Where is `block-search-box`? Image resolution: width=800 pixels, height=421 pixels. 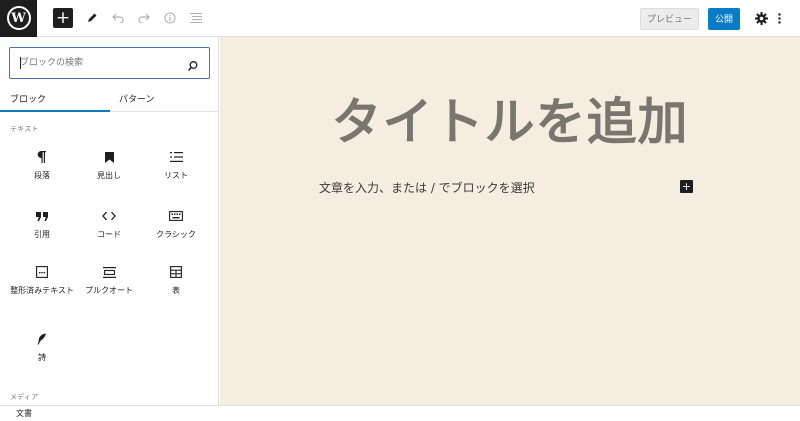 block-search-box is located at coordinates (109, 63).